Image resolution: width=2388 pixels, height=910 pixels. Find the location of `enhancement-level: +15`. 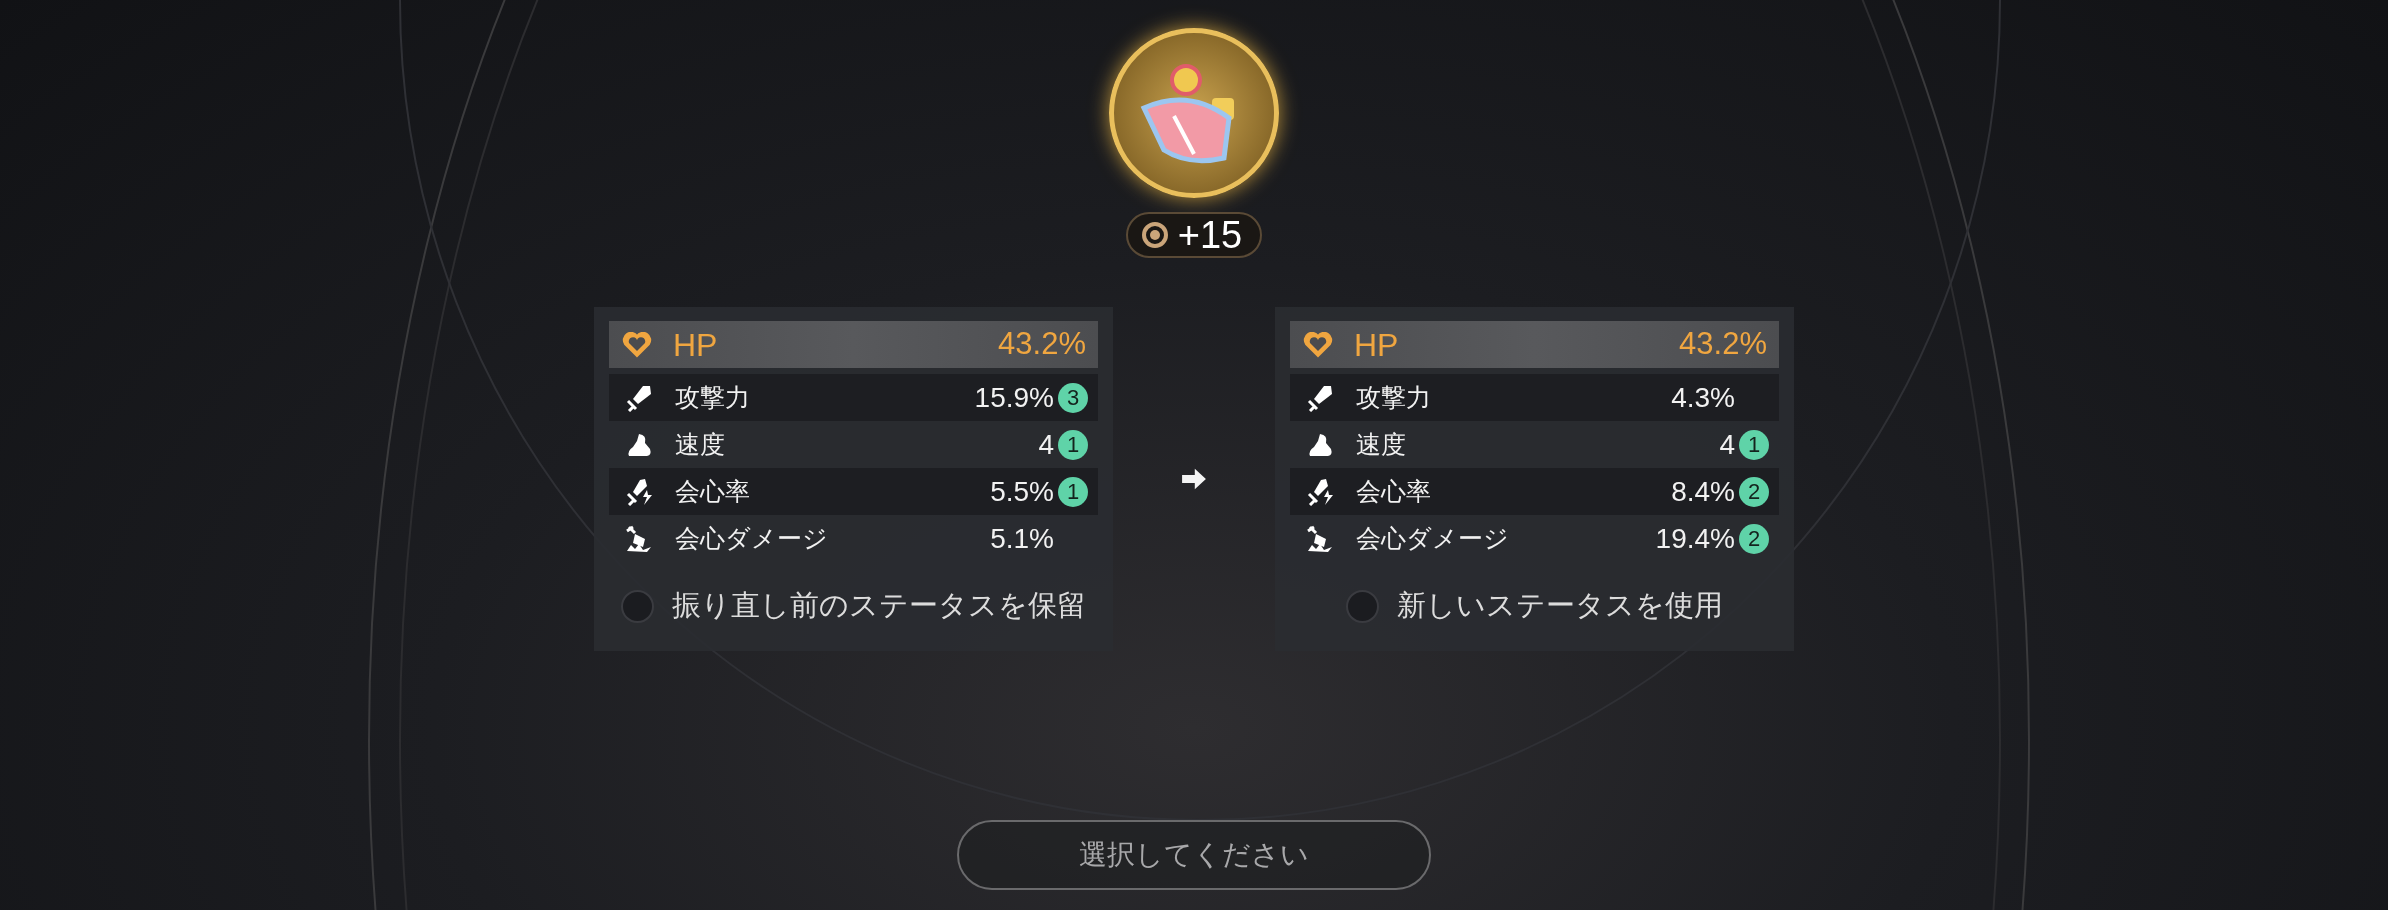

enhancement-level: +15 is located at coordinates (1210, 235).